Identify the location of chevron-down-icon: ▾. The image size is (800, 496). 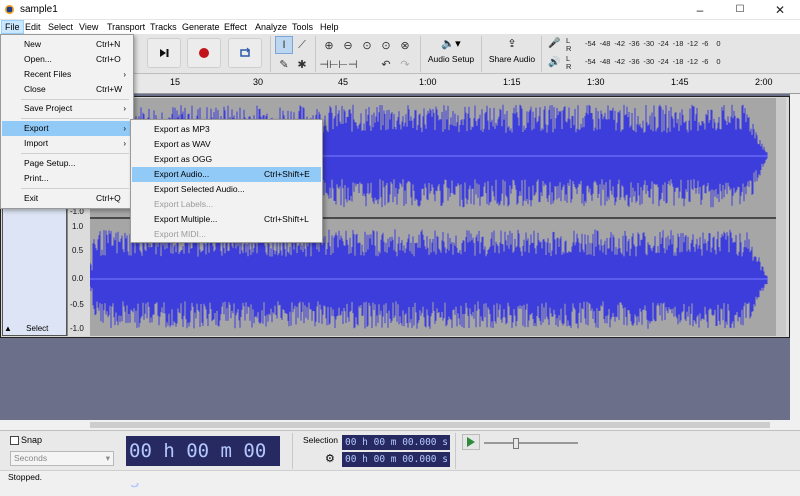
(107, 458).